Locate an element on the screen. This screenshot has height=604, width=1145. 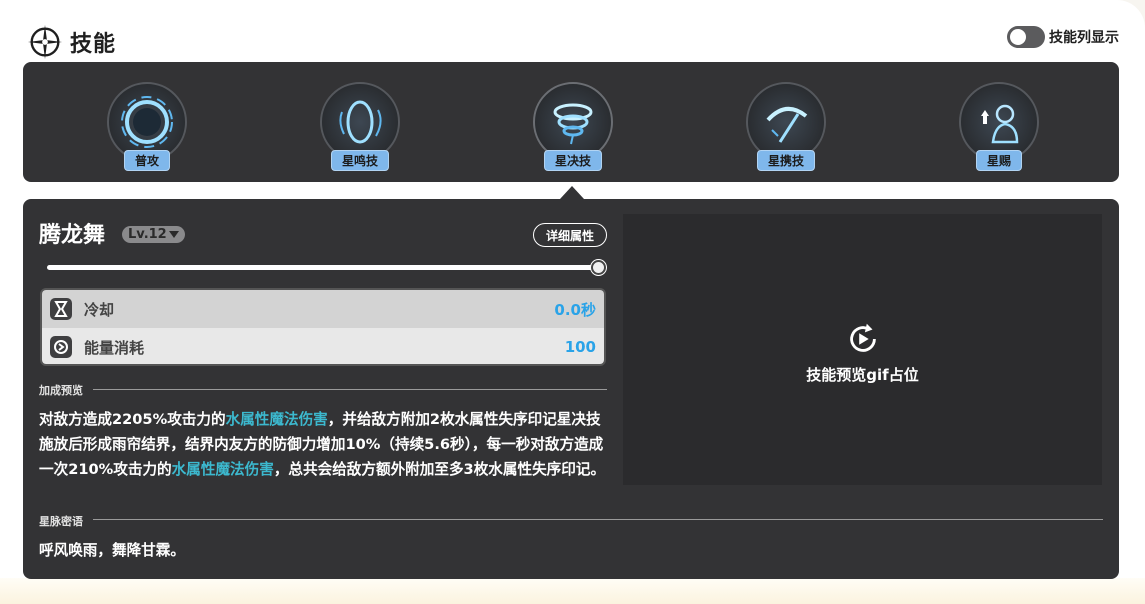
stat-row-cooldown: 冷却 0.0秒 is located at coordinates (323, 309).